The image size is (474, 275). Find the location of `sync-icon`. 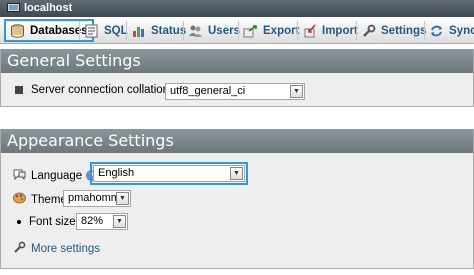

sync-icon is located at coordinates (436, 31).